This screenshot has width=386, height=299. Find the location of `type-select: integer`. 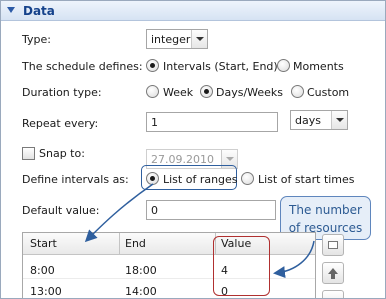

type-select: integer is located at coordinates (177, 39).